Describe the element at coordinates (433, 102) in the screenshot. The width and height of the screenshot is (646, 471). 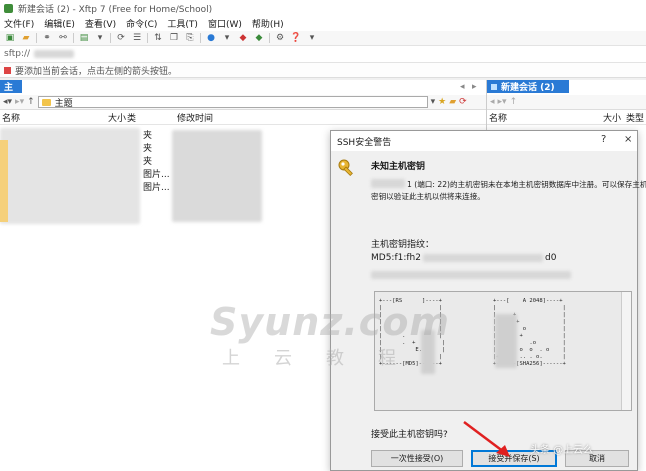
I see `path-dropdown-icon: ▾` at that location.